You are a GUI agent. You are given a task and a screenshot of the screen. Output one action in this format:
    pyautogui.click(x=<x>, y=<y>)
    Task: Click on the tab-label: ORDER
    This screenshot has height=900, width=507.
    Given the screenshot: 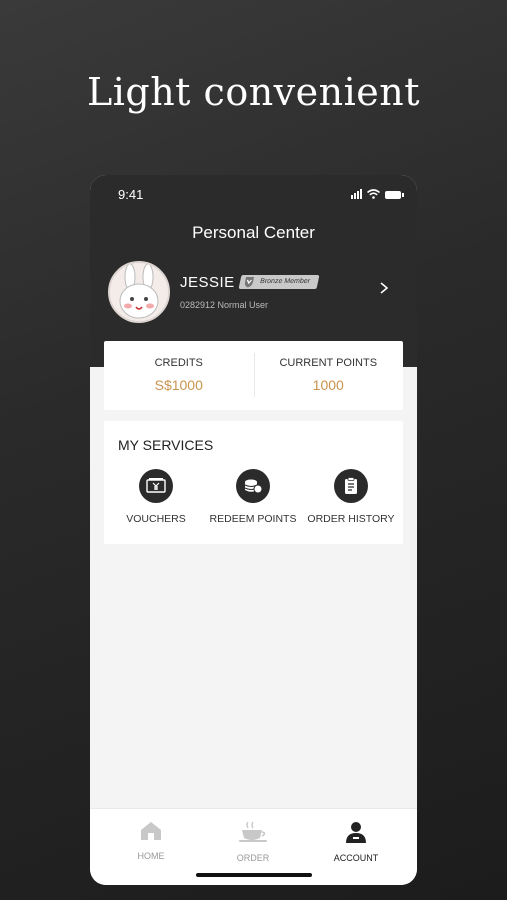 What is the action you would take?
    pyautogui.click(x=253, y=858)
    